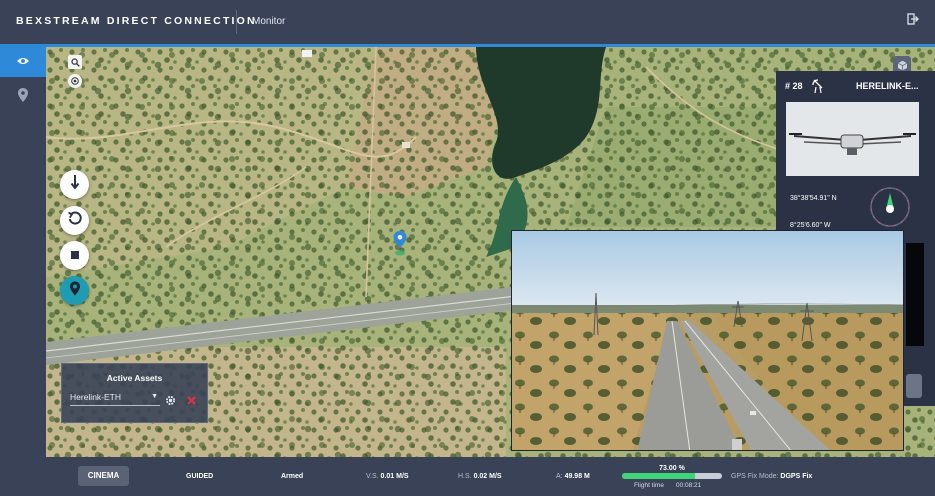 The image size is (935, 496). Describe the element at coordinates (577, 476) in the screenshot. I see `alt-value: 49.98 M` at that location.